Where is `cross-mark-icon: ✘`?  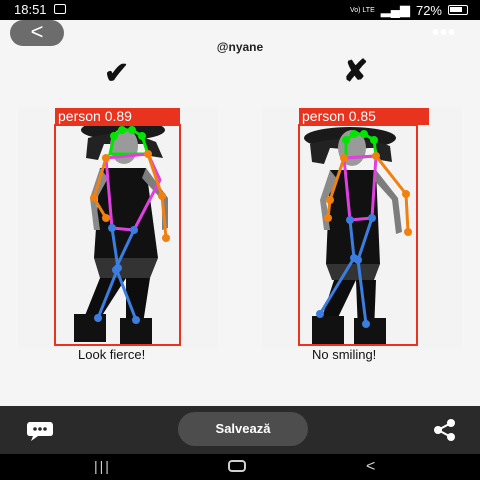
cross-mark-icon: ✘ is located at coordinates (356, 71).